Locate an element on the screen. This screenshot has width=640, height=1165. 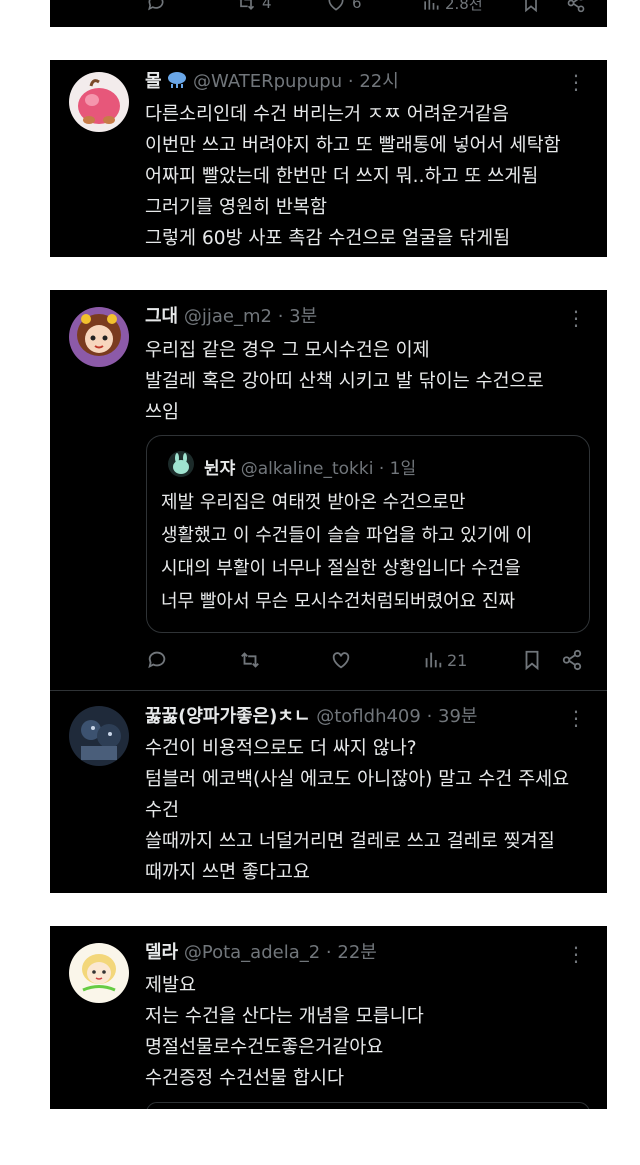
quoted-line: 생활했고 이 수건들이 슬슬 파업을 하고 있기에 이 is located at coordinates (347, 535).